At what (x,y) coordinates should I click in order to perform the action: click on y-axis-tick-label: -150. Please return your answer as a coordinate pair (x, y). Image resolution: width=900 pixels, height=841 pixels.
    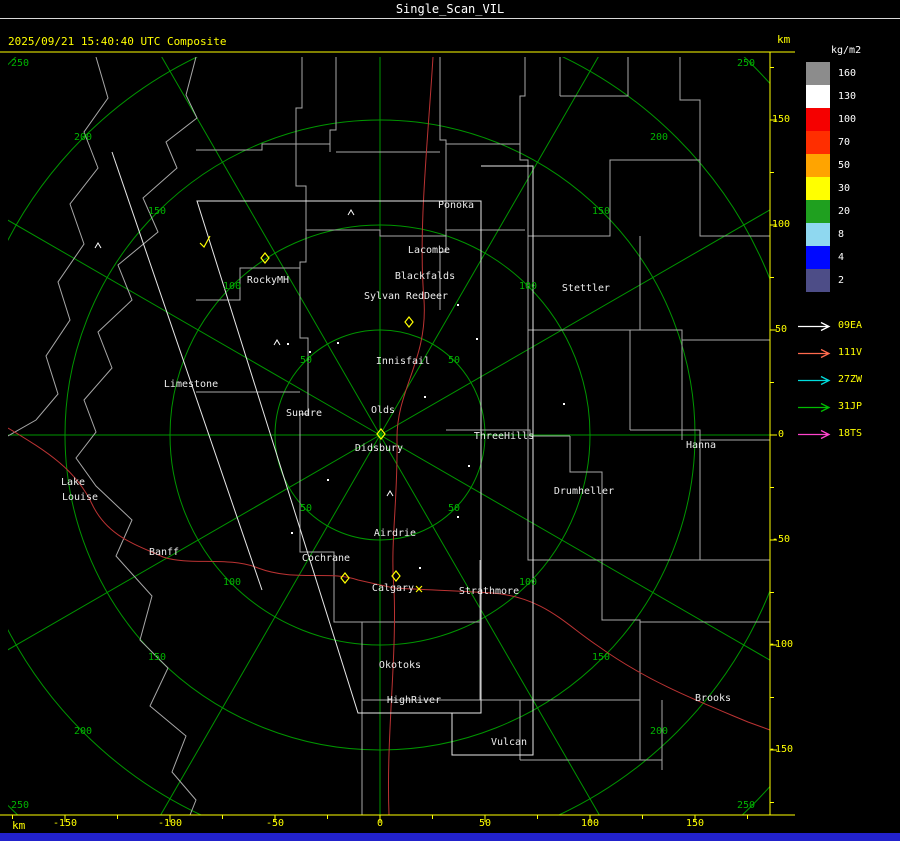
    Looking at the image, I should click on (781, 749).